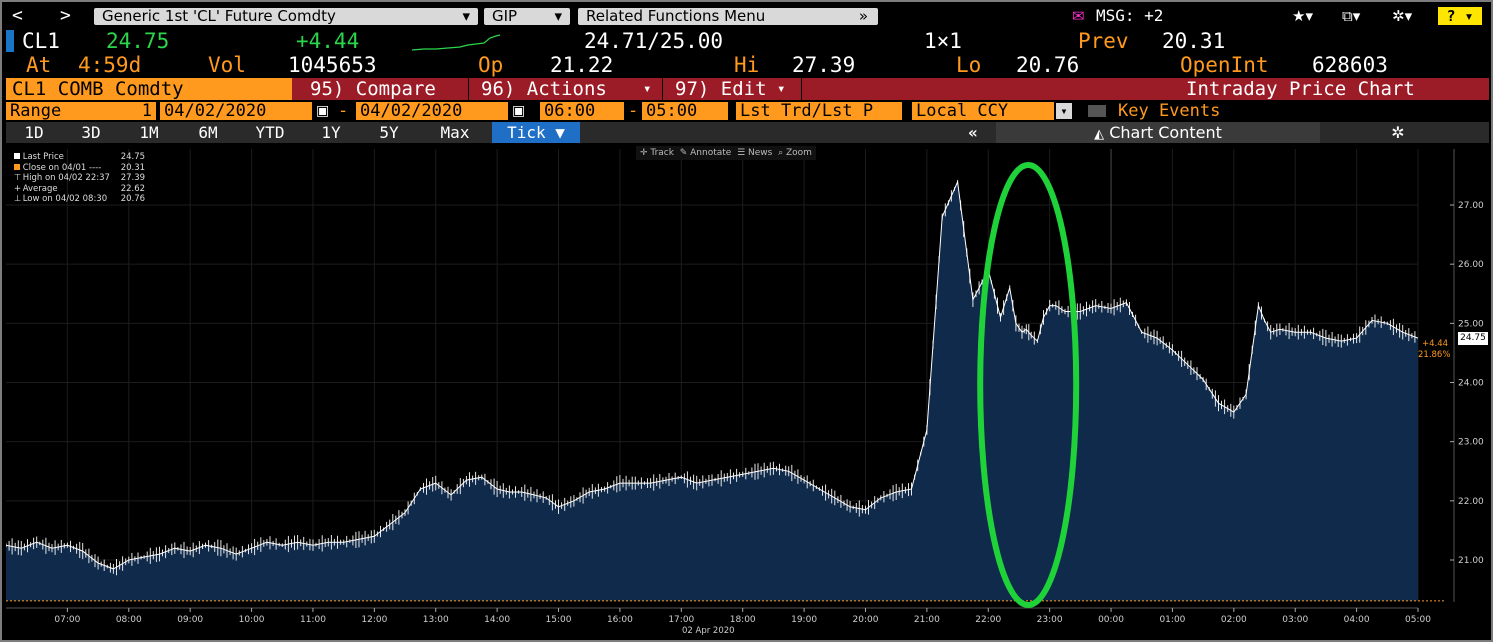 This screenshot has height=642, width=1493. What do you see at coordinates (1435, 344) in the screenshot?
I see `change-tag: +4.44` at bounding box center [1435, 344].